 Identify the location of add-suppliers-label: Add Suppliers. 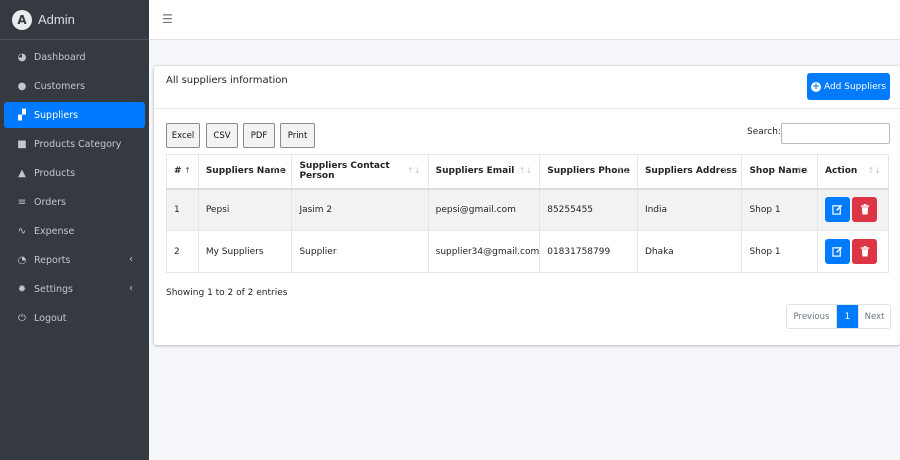
(855, 86).